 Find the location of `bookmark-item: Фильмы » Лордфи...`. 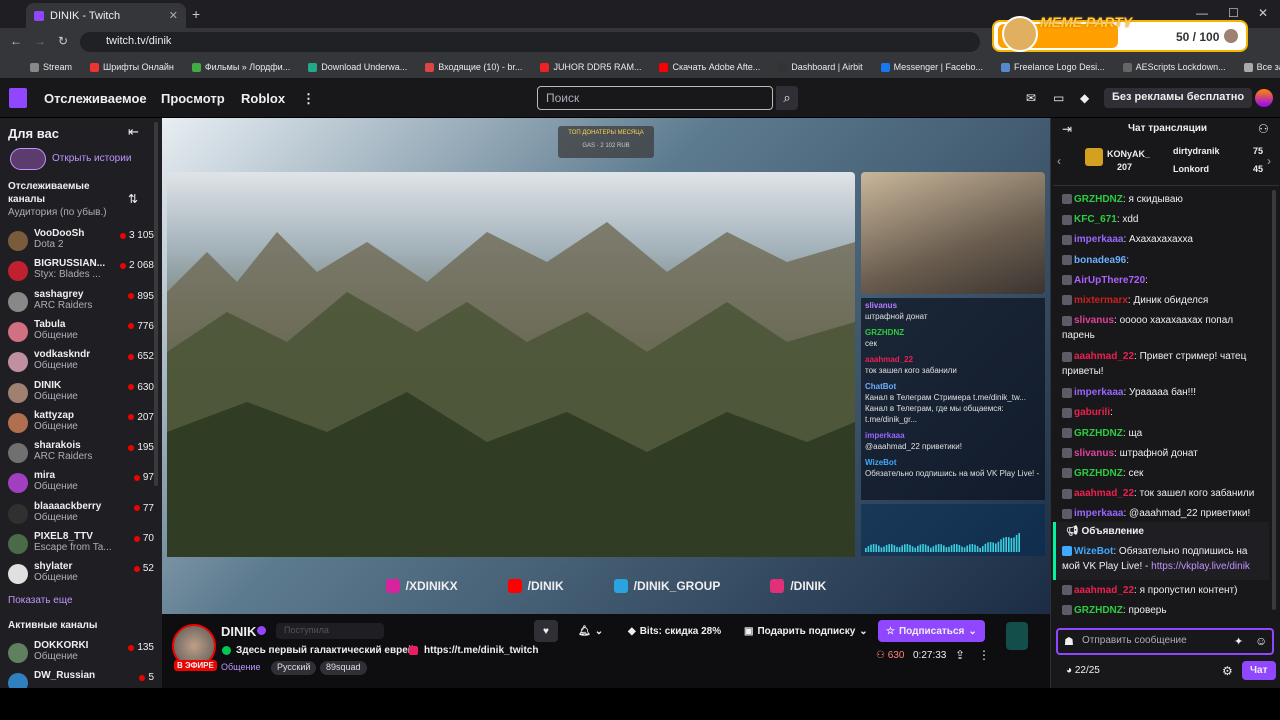

bookmark-item: Фильмы » Лордфи... is located at coordinates (240, 67).